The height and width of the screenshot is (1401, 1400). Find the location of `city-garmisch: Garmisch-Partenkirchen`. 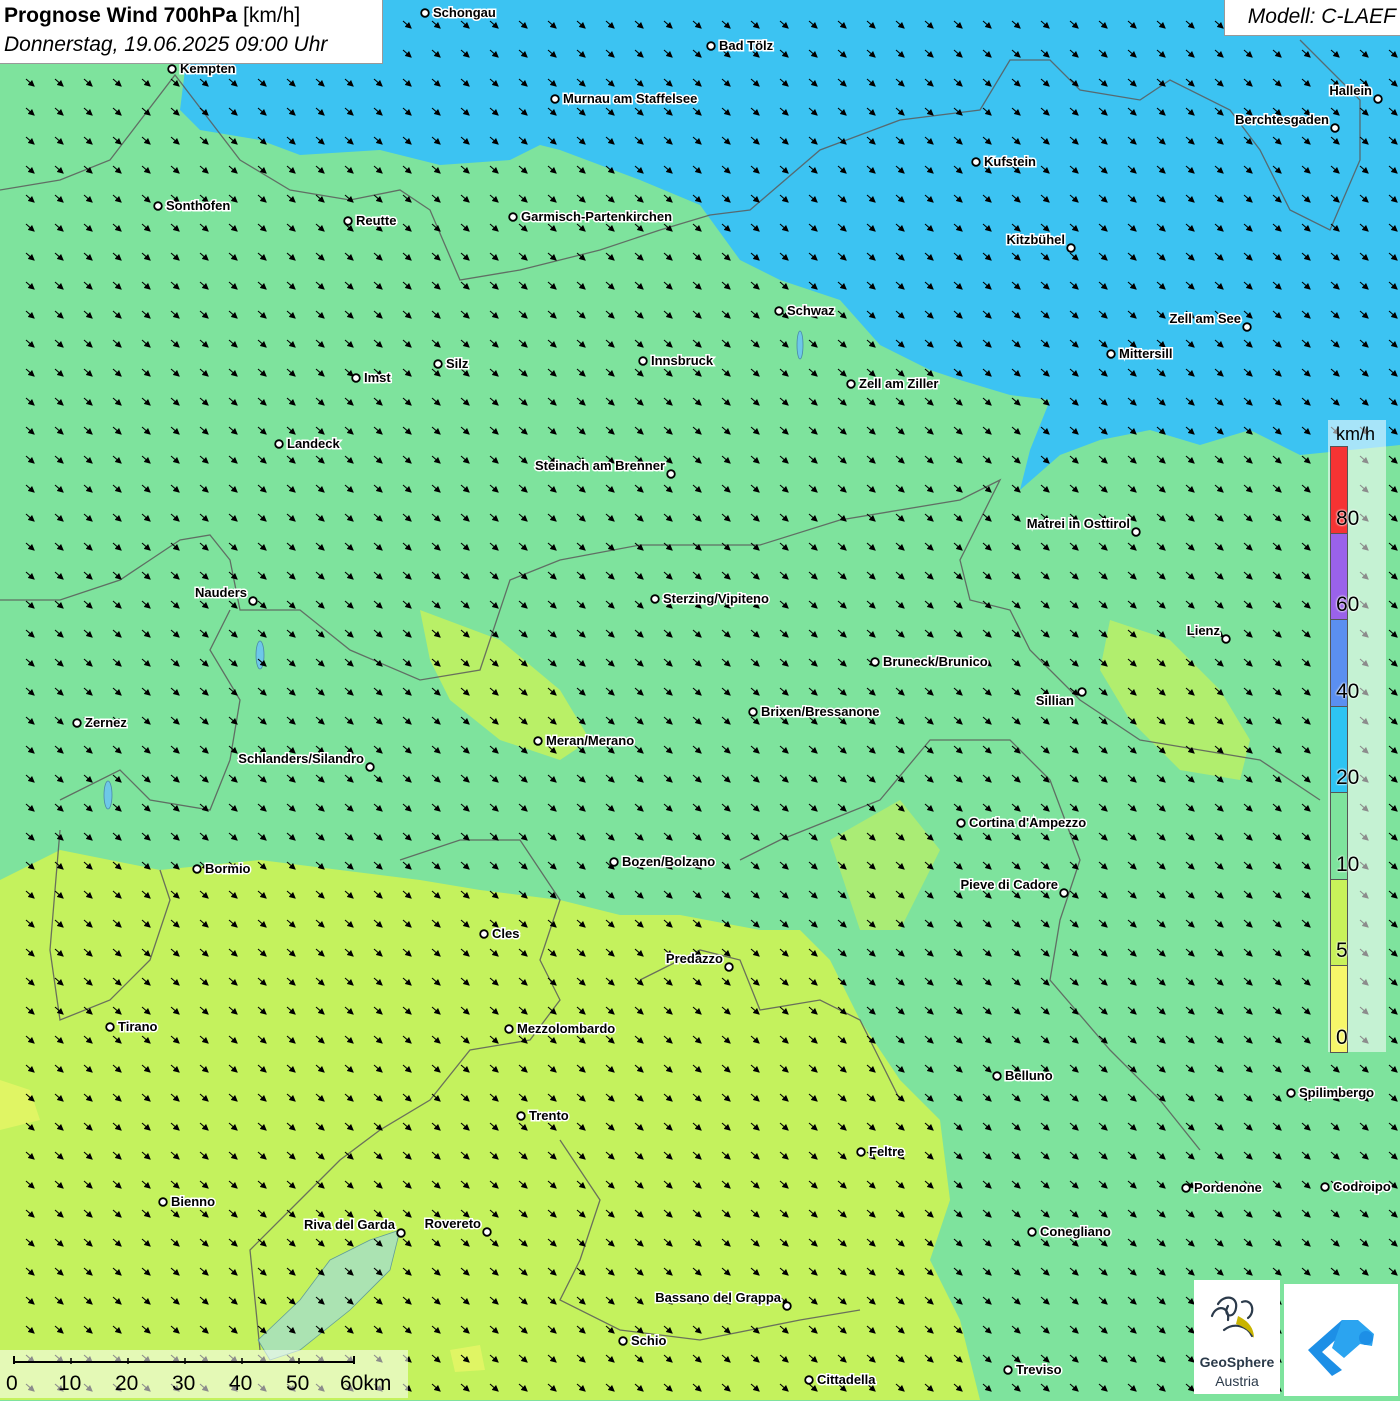

city-garmisch: Garmisch-Partenkirchen is located at coordinates (591, 217).